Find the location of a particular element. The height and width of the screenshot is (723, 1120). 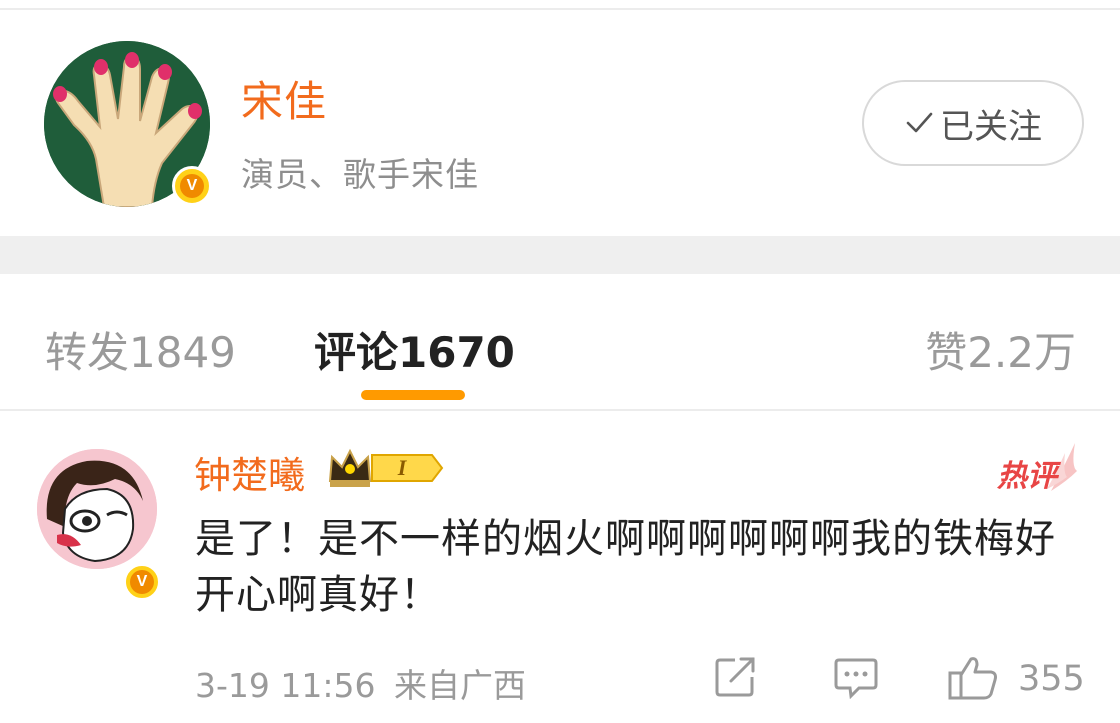

verified-badge-icon: V is located at coordinates (192, 186).